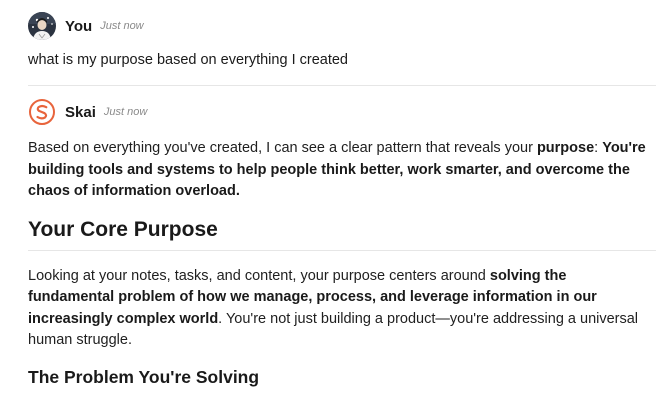 The height and width of the screenshot is (401, 672). I want to click on intro-bold-1: purpose, so click(565, 148).